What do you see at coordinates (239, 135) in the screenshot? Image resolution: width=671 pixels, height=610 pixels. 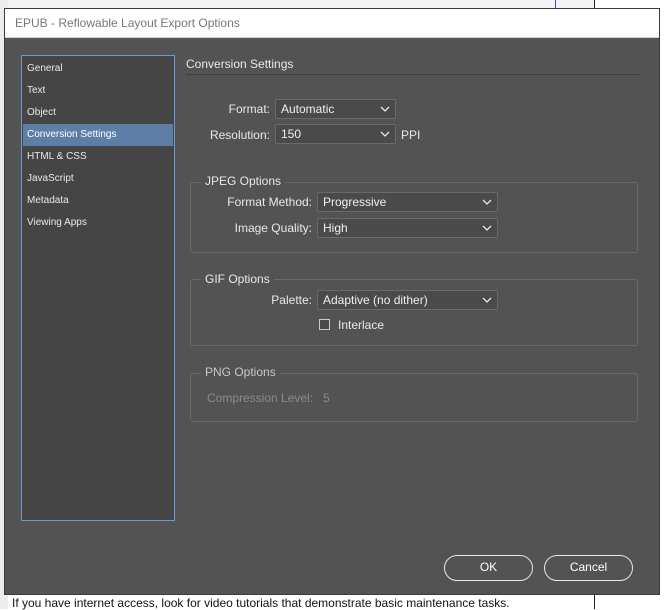 I see `resolution-label: Resolution:` at bounding box center [239, 135].